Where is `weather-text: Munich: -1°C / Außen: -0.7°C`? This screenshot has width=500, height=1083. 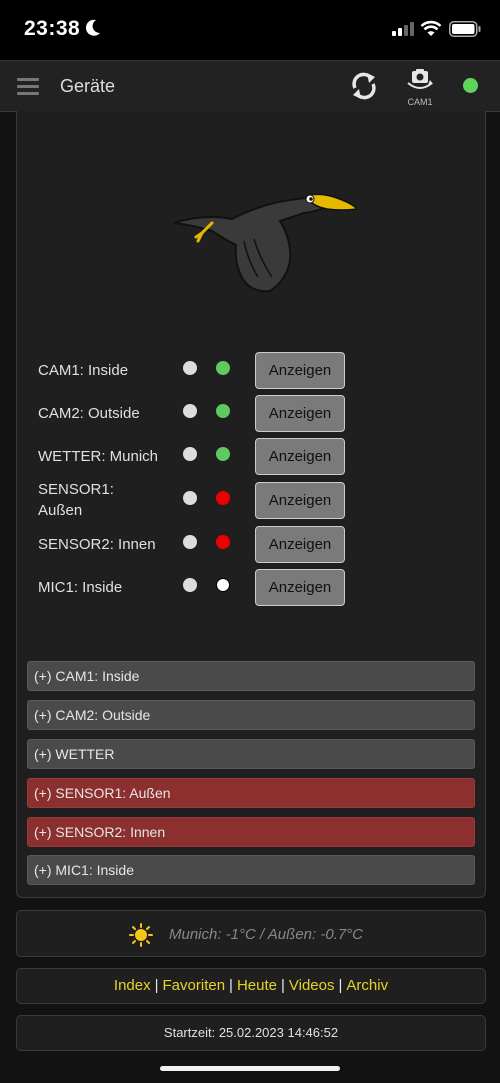 weather-text: Munich: -1°C / Außen: -0.7°C is located at coordinates (266, 934).